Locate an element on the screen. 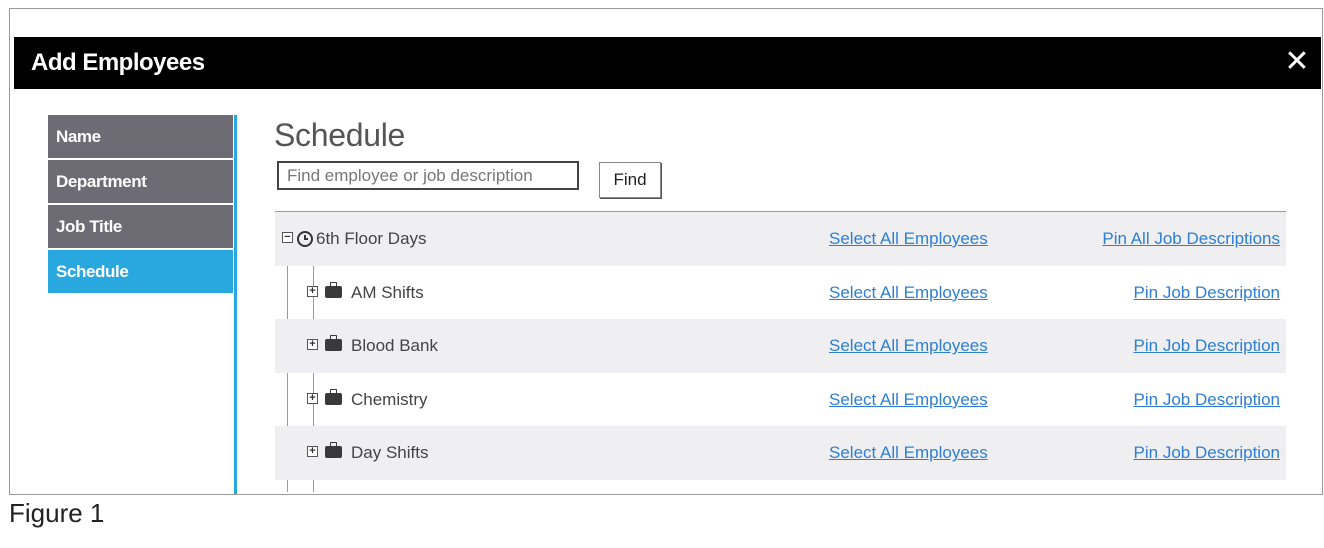 The width and height of the screenshot is (1324, 548). nav-item-department: Department is located at coordinates (140, 181).